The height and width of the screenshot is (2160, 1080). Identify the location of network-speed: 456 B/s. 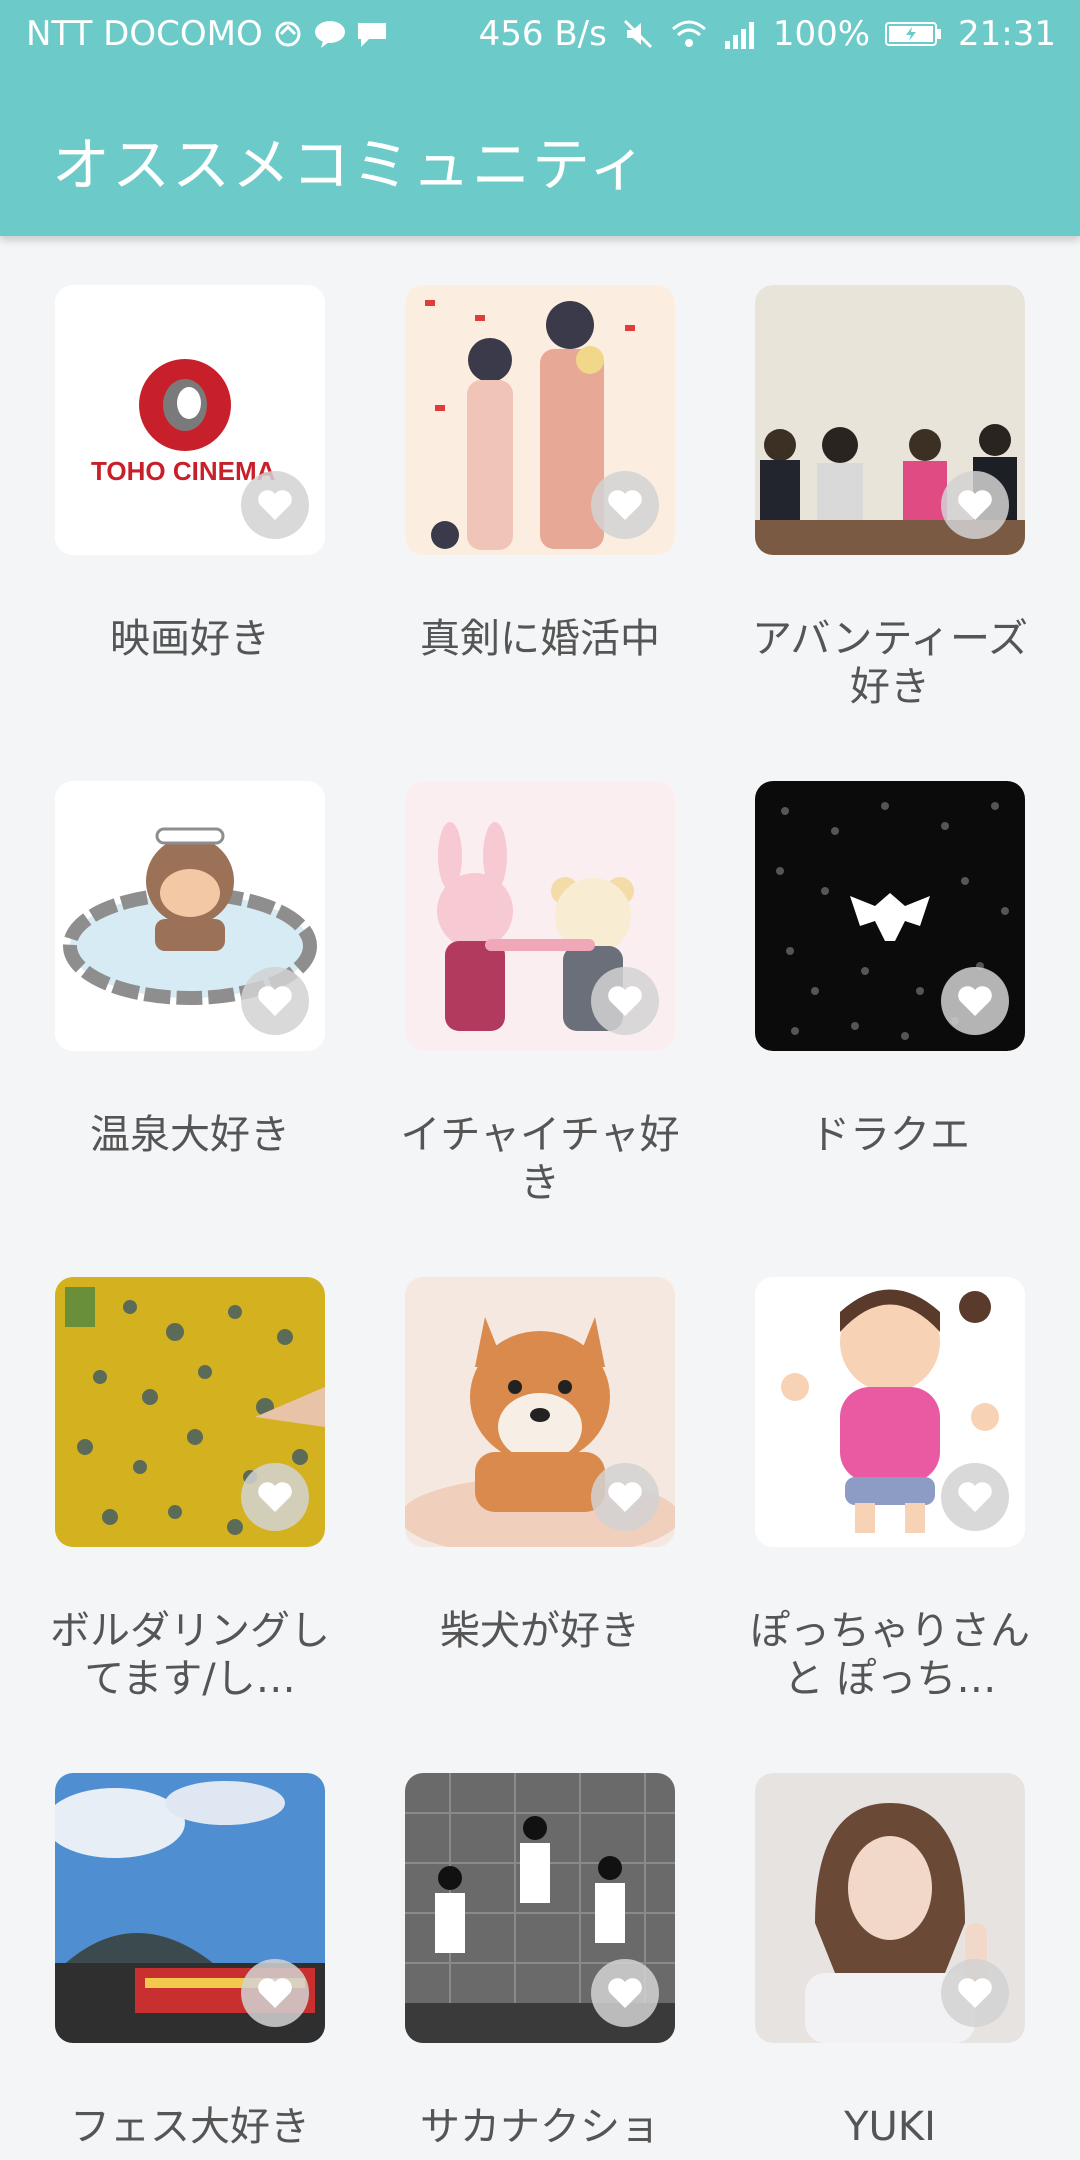
(542, 34).